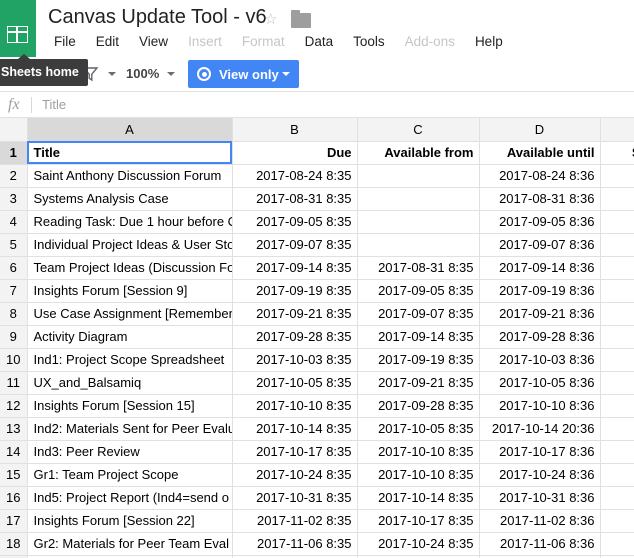  I want to click on cell-c18: 2017-10-24 8:35, so click(418, 544).